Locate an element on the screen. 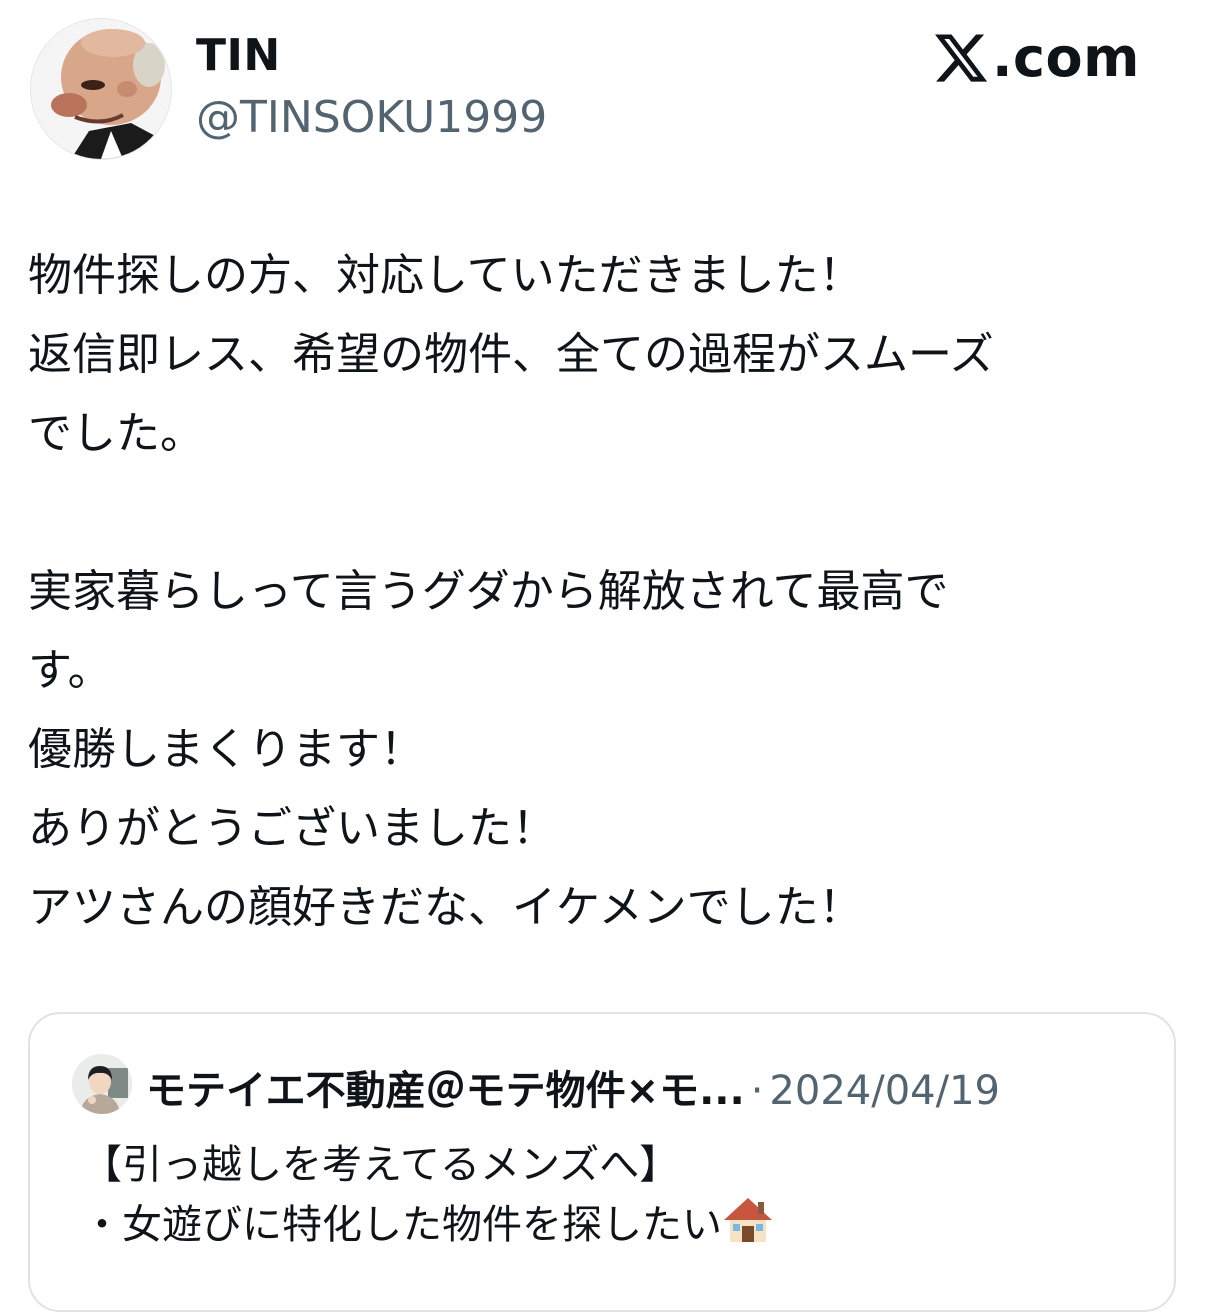  author-avatar is located at coordinates (101, 89).